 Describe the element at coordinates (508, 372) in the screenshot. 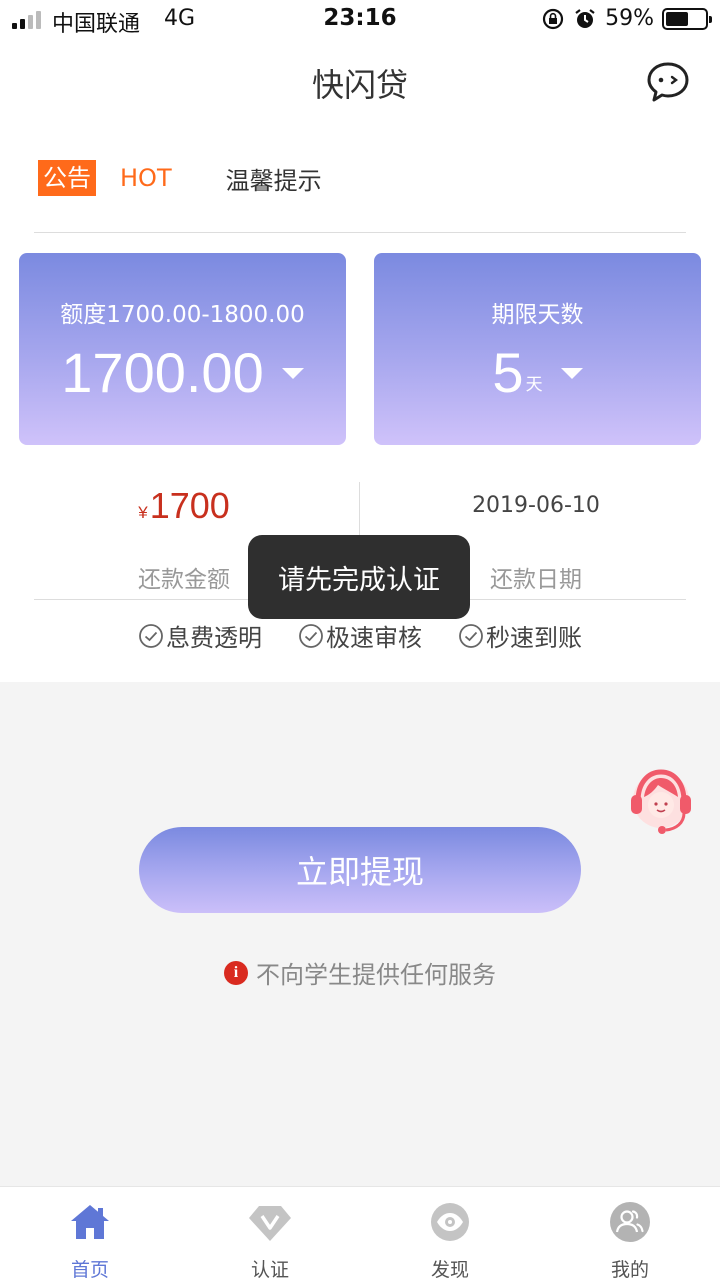

I see `term-days-value: 5` at that location.